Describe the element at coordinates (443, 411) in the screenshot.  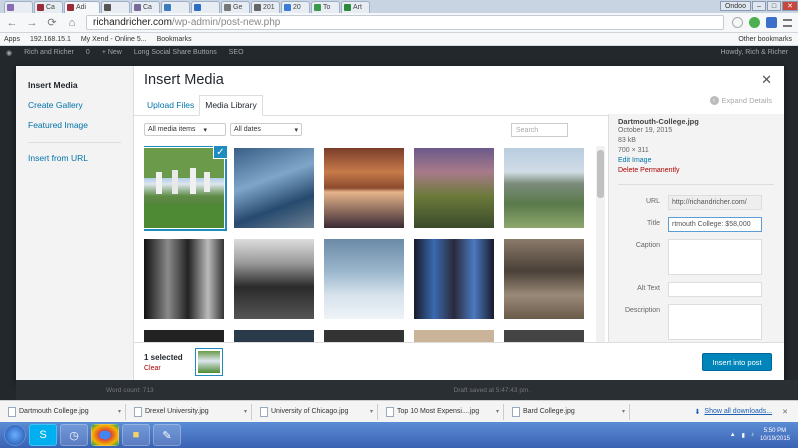
I see `download-item: Top 10 Most Expensi....jpg ▾` at that location.